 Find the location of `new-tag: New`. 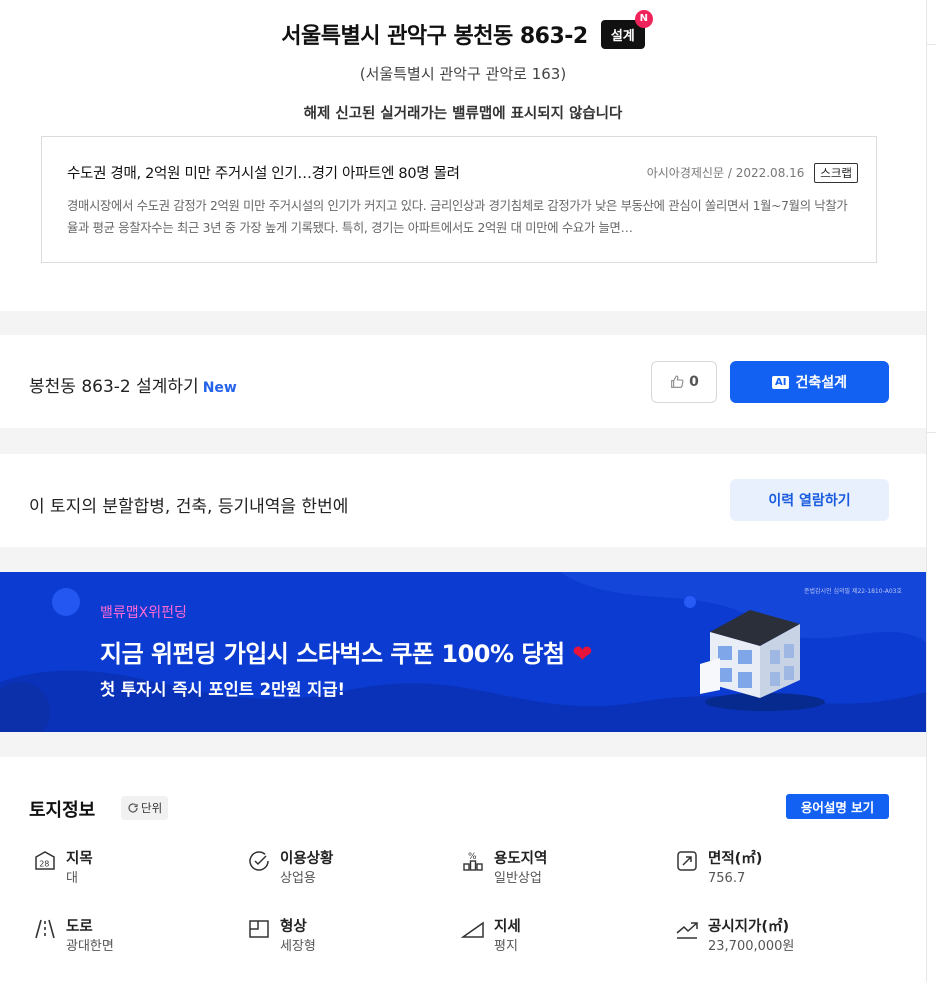

new-tag: New is located at coordinates (219, 388).